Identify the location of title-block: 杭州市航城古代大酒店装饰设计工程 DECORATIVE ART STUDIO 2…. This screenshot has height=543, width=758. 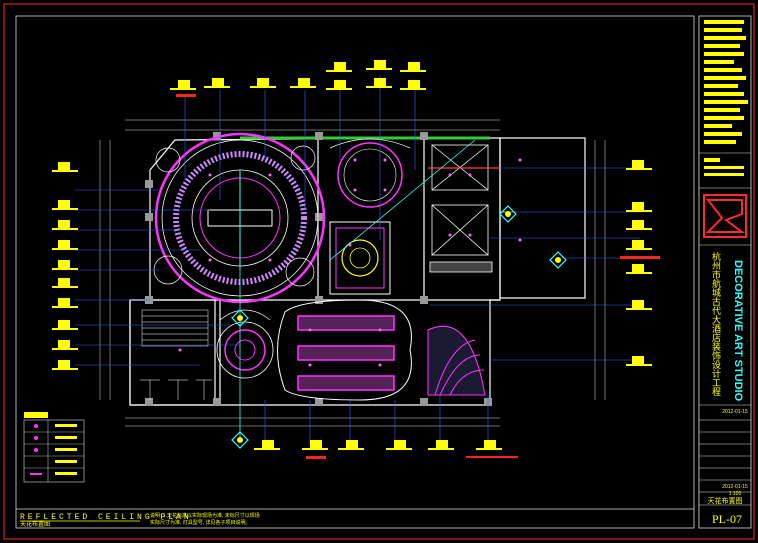
(725, 272).